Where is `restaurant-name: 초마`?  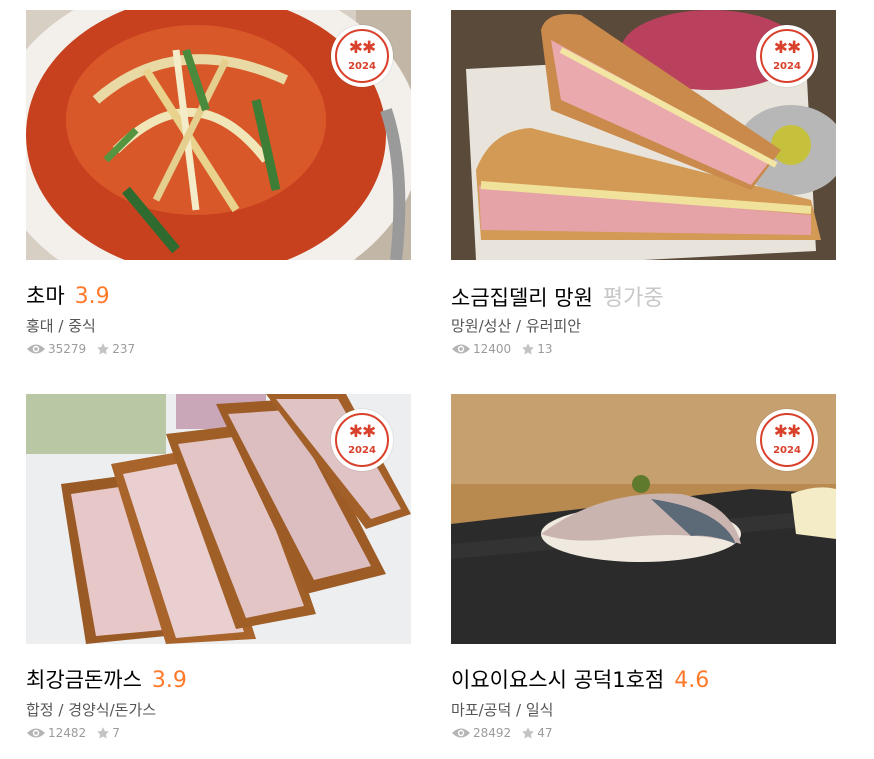
restaurant-name: 초마 is located at coordinates (45, 295).